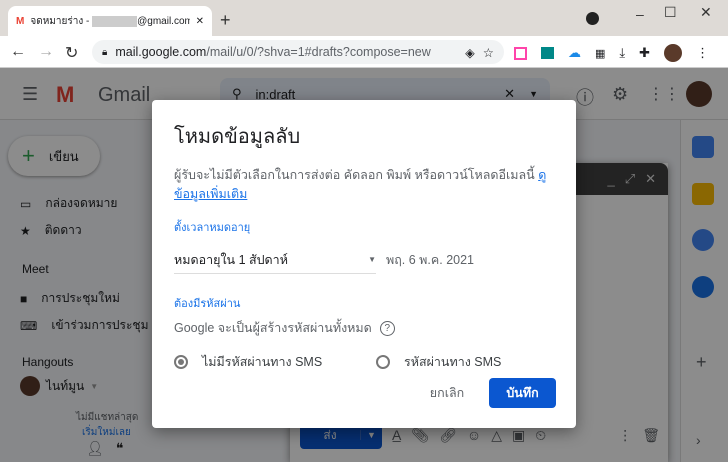  What do you see at coordinates (225, 20) in the screenshot?
I see `new-tab-button: +` at bounding box center [225, 20].